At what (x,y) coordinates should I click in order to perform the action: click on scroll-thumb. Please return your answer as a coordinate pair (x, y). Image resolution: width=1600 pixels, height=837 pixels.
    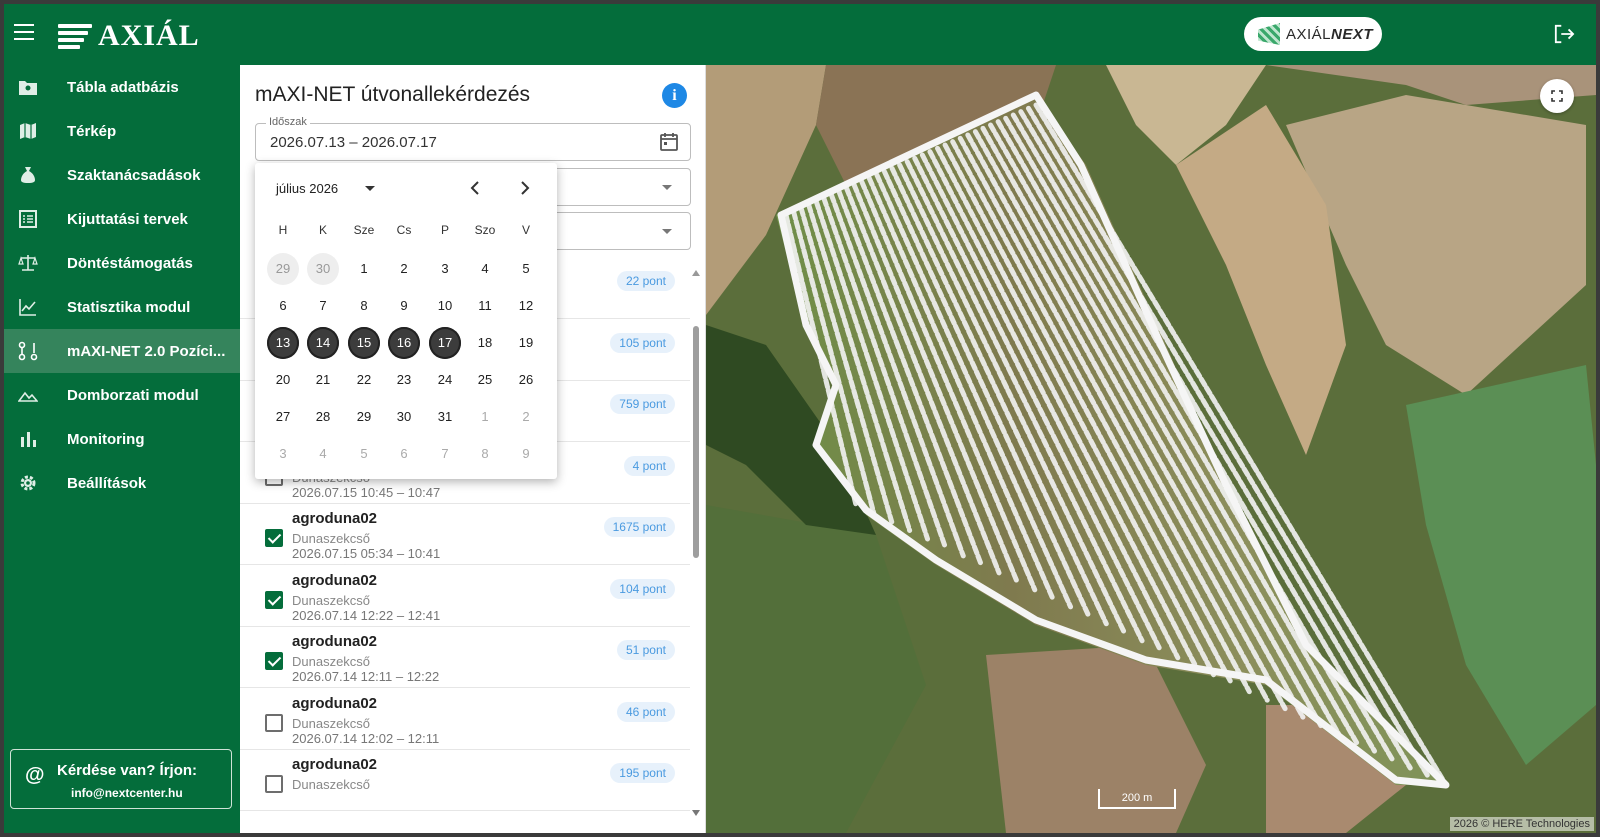
    Looking at the image, I should click on (696, 442).